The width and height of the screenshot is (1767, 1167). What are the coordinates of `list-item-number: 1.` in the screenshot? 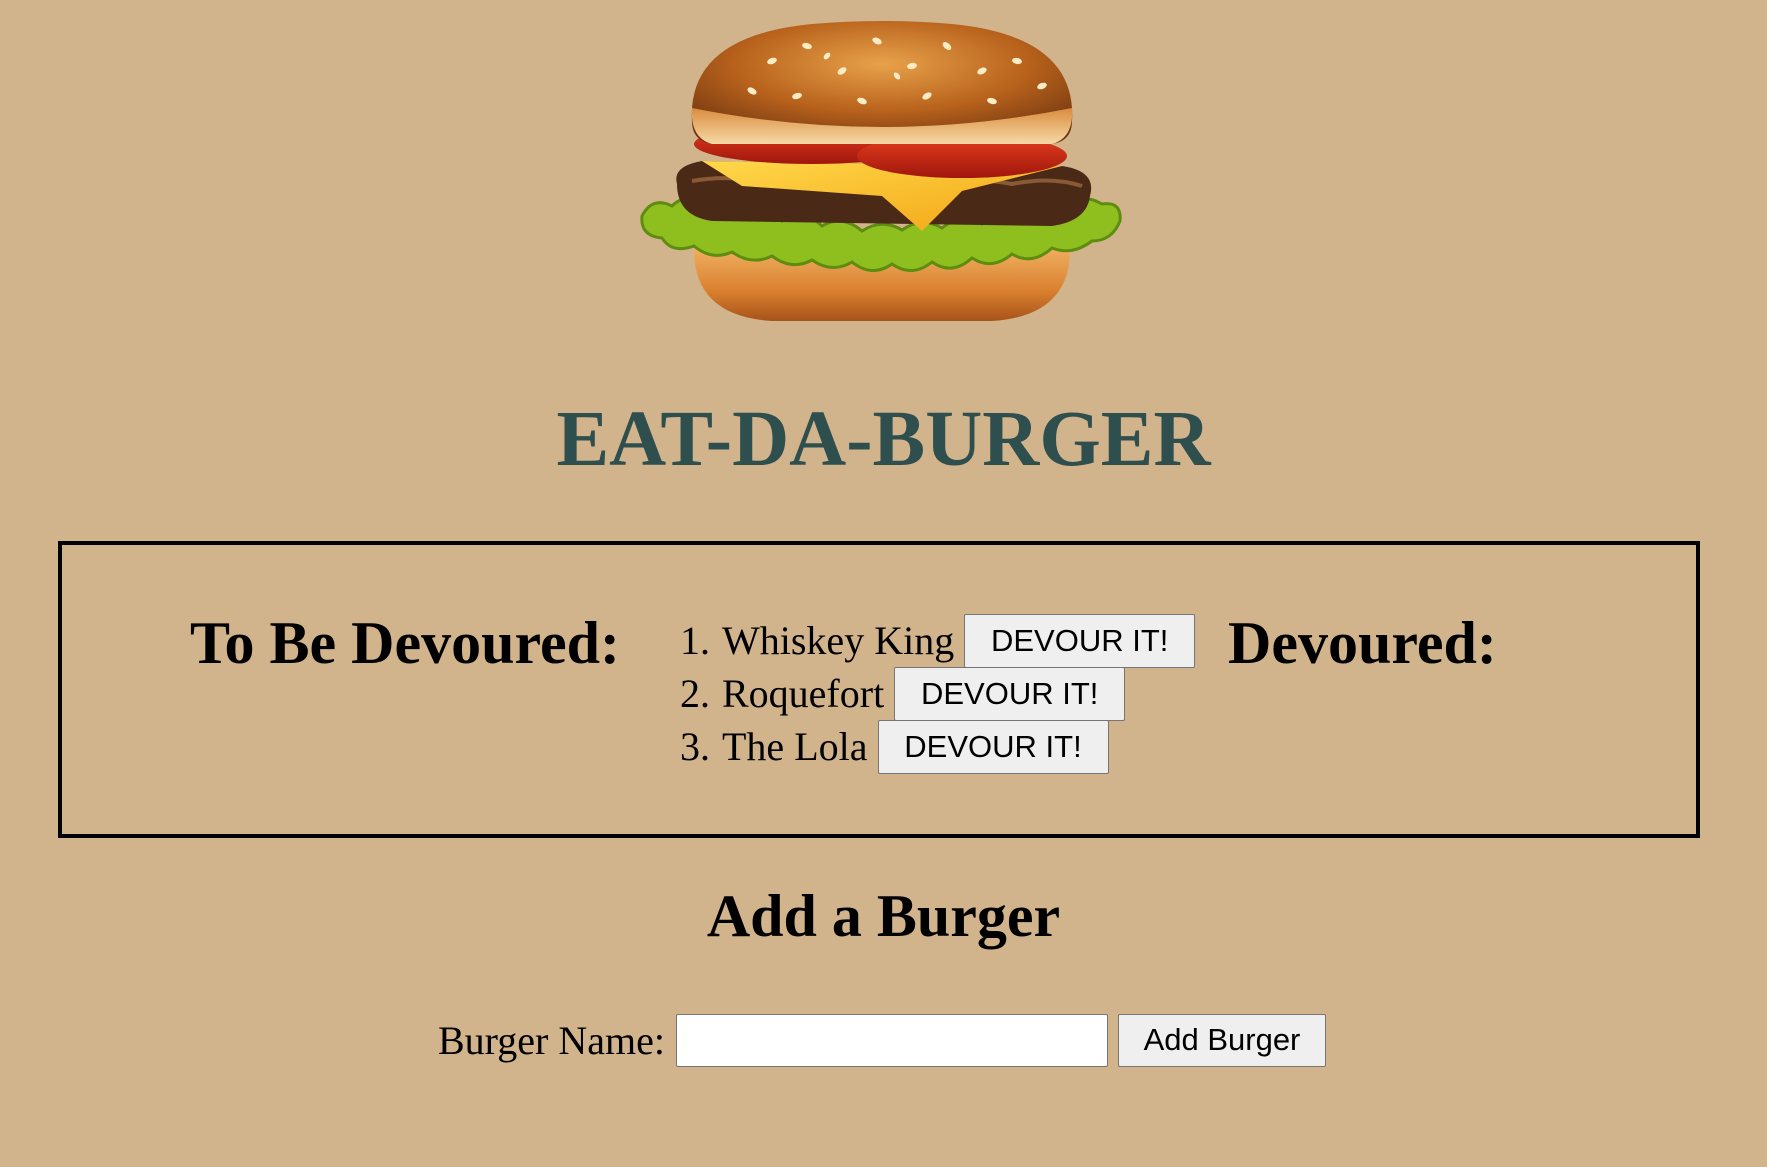 It's located at (695, 640).